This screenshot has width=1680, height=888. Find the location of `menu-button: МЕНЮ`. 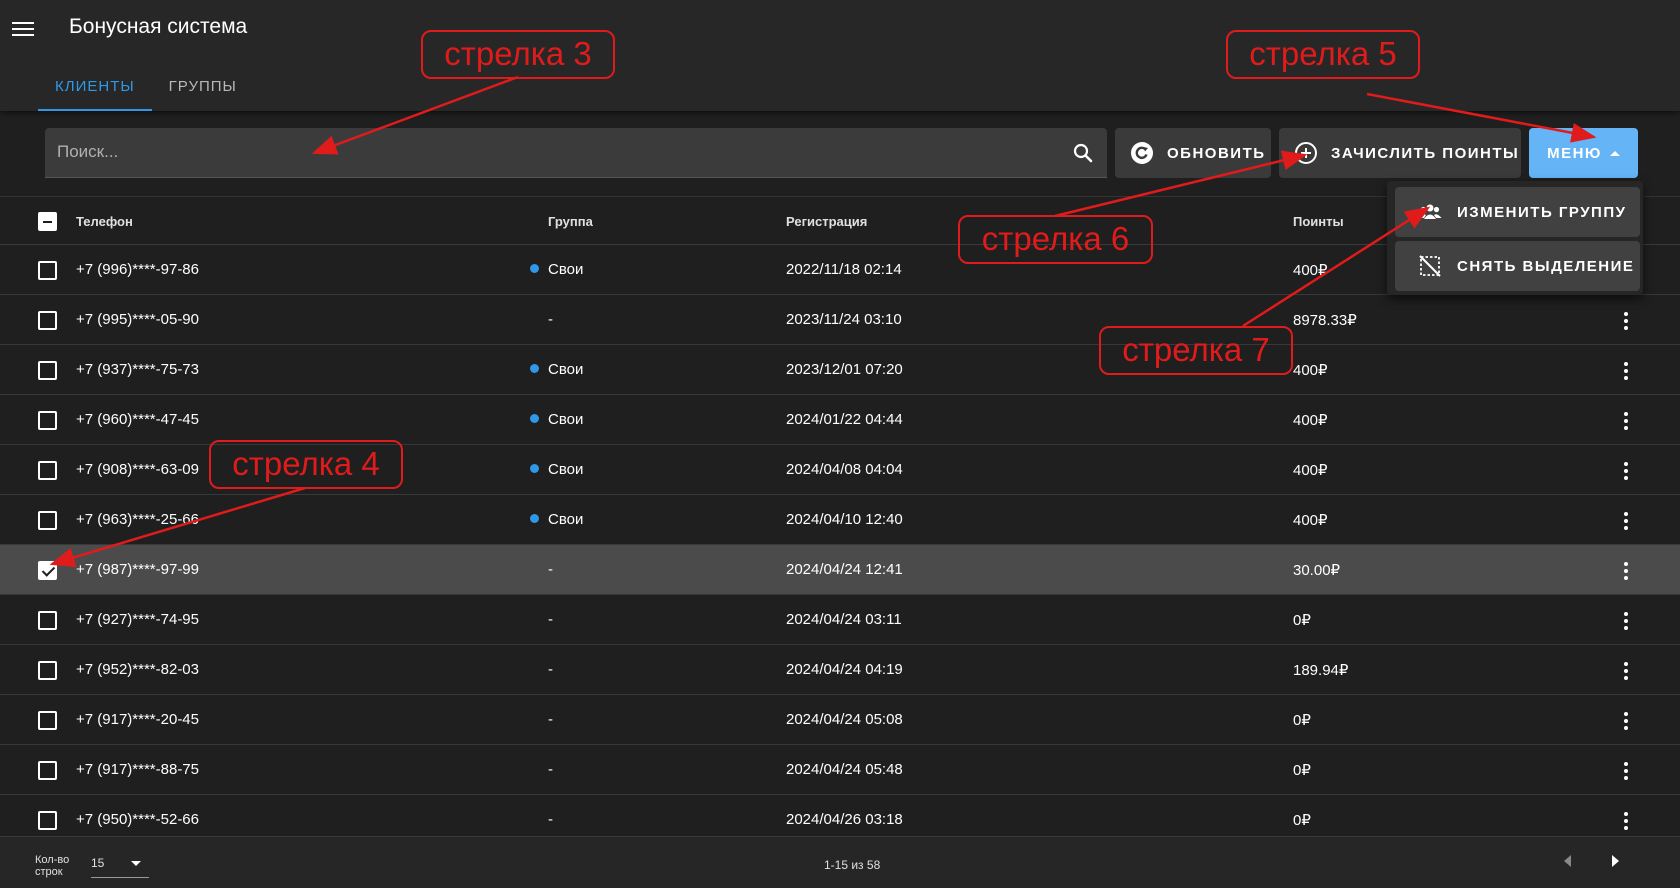

menu-button: МЕНЮ is located at coordinates (1583, 153).